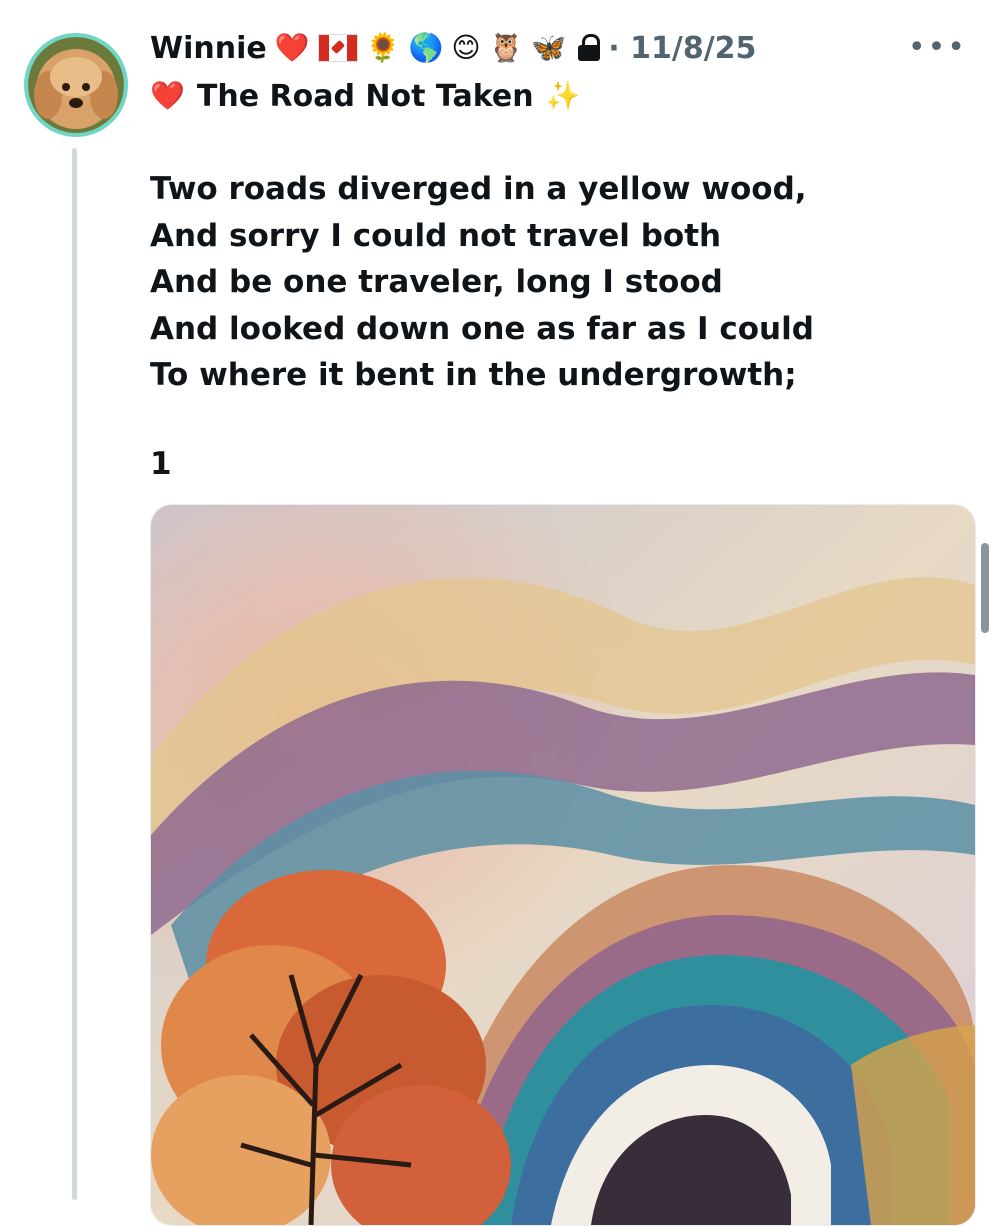 Image resolution: width=997 pixels, height=1226 pixels. What do you see at coordinates (549, 47) in the screenshot?
I see `butterfly-emoji: 🦋` at bounding box center [549, 47].